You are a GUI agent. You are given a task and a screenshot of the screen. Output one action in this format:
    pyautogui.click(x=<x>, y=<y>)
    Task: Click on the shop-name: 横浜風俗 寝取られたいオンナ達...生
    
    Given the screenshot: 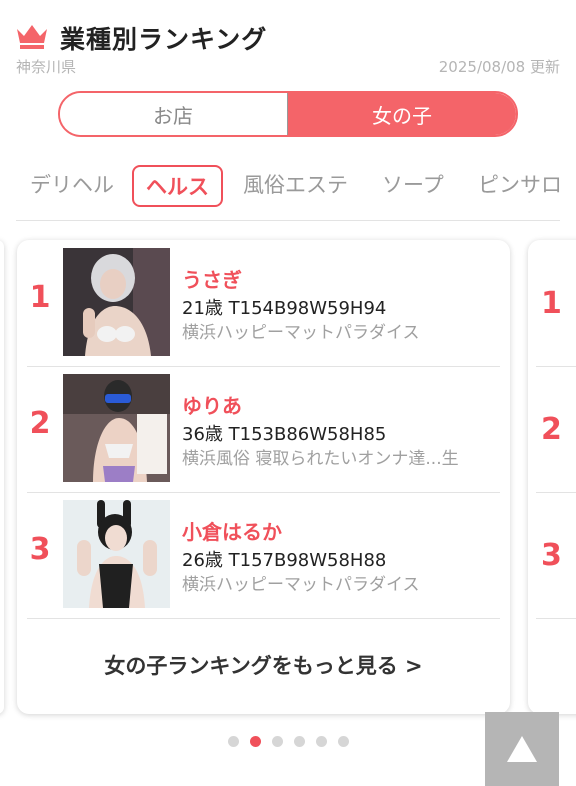 What is the action you would take?
    pyautogui.click(x=320, y=456)
    